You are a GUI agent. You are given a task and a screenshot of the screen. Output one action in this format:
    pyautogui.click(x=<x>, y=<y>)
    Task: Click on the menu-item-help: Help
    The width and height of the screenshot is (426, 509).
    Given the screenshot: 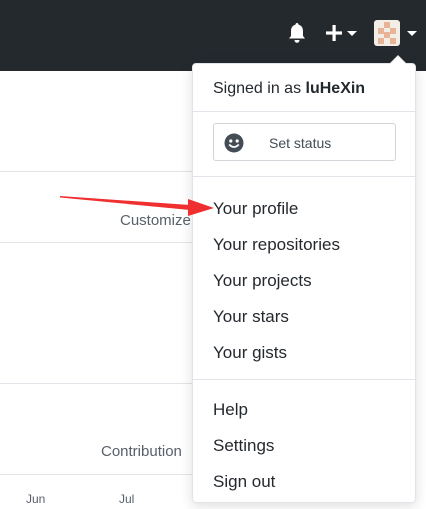 What is the action you would take?
    pyautogui.click(x=230, y=410)
    